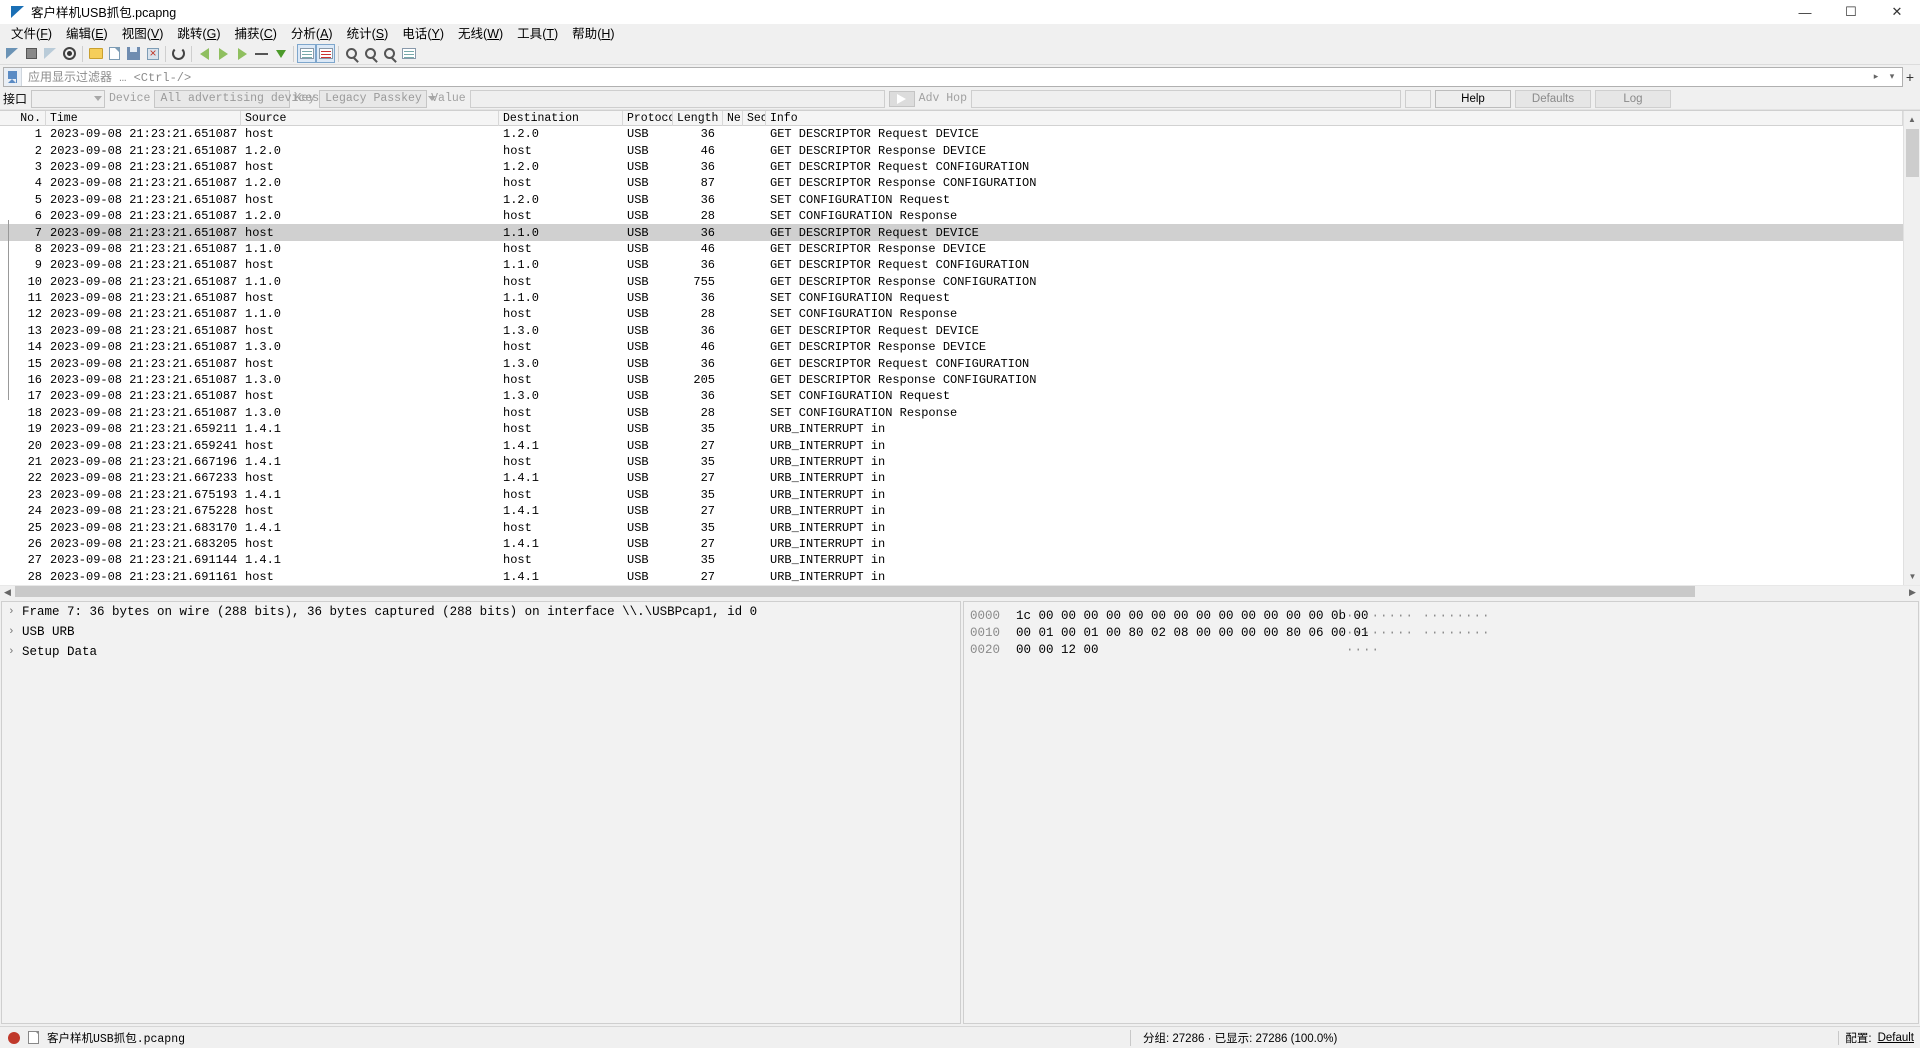  I want to click on scroll-up-icon: ▲, so click(1912, 119).